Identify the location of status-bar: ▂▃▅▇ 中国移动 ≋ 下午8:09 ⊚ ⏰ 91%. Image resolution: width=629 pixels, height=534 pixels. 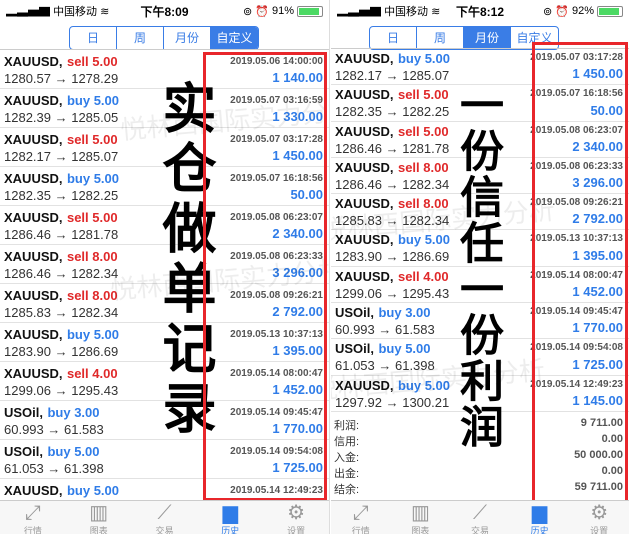
(164, 11).